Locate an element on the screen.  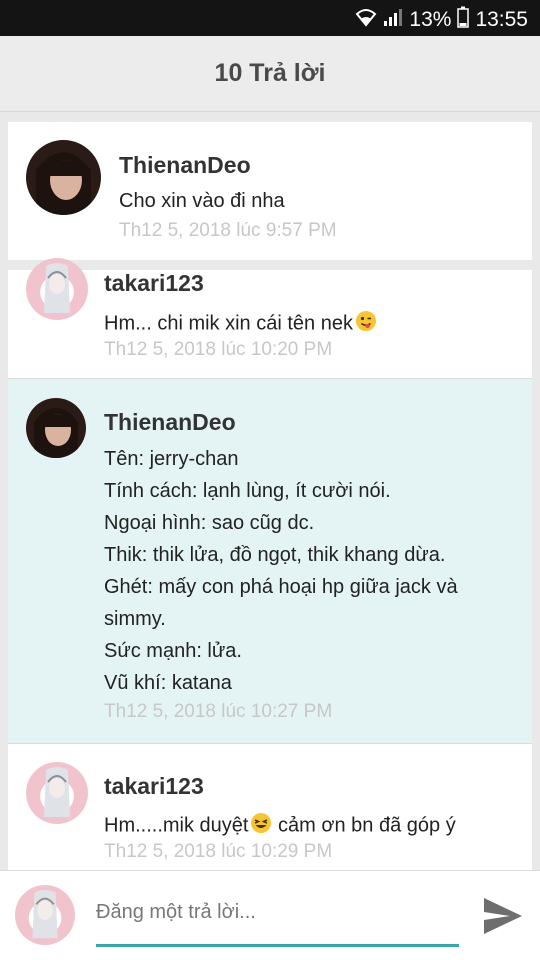
wifi-icon is located at coordinates (366, 20).